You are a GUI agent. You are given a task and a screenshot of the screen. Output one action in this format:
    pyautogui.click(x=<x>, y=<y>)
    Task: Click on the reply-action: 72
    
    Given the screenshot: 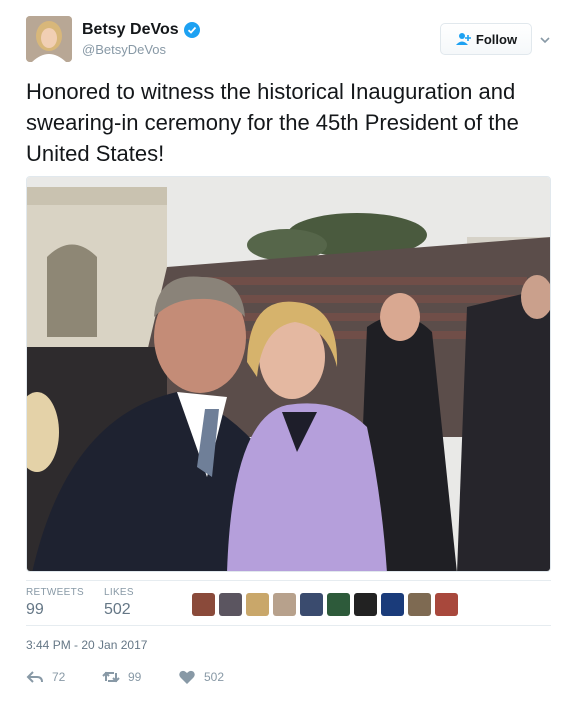 What is the action you would take?
    pyautogui.click(x=64, y=677)
    